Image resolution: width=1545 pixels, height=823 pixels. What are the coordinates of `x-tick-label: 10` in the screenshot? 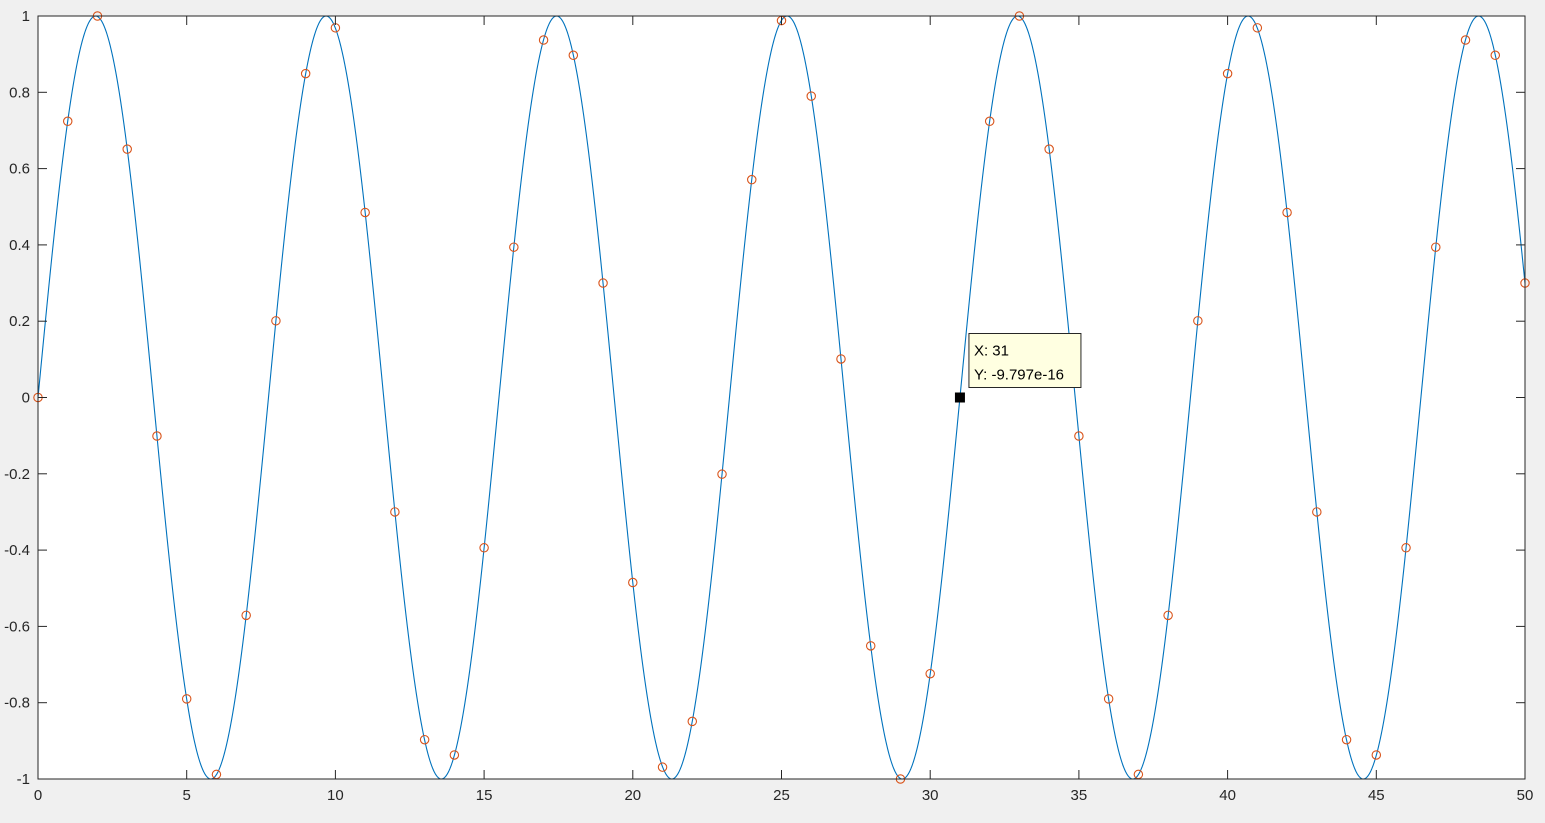 It's located at (335, 795).